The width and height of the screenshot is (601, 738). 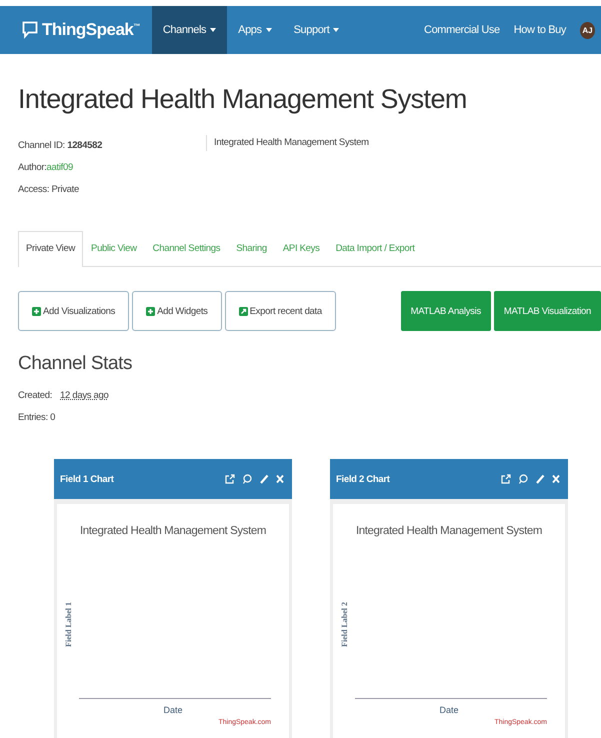 What do you see at coordinates (540, 30) in the screenshot?
I see `nav-link: How to Buy` at bounding box center [540, 30].